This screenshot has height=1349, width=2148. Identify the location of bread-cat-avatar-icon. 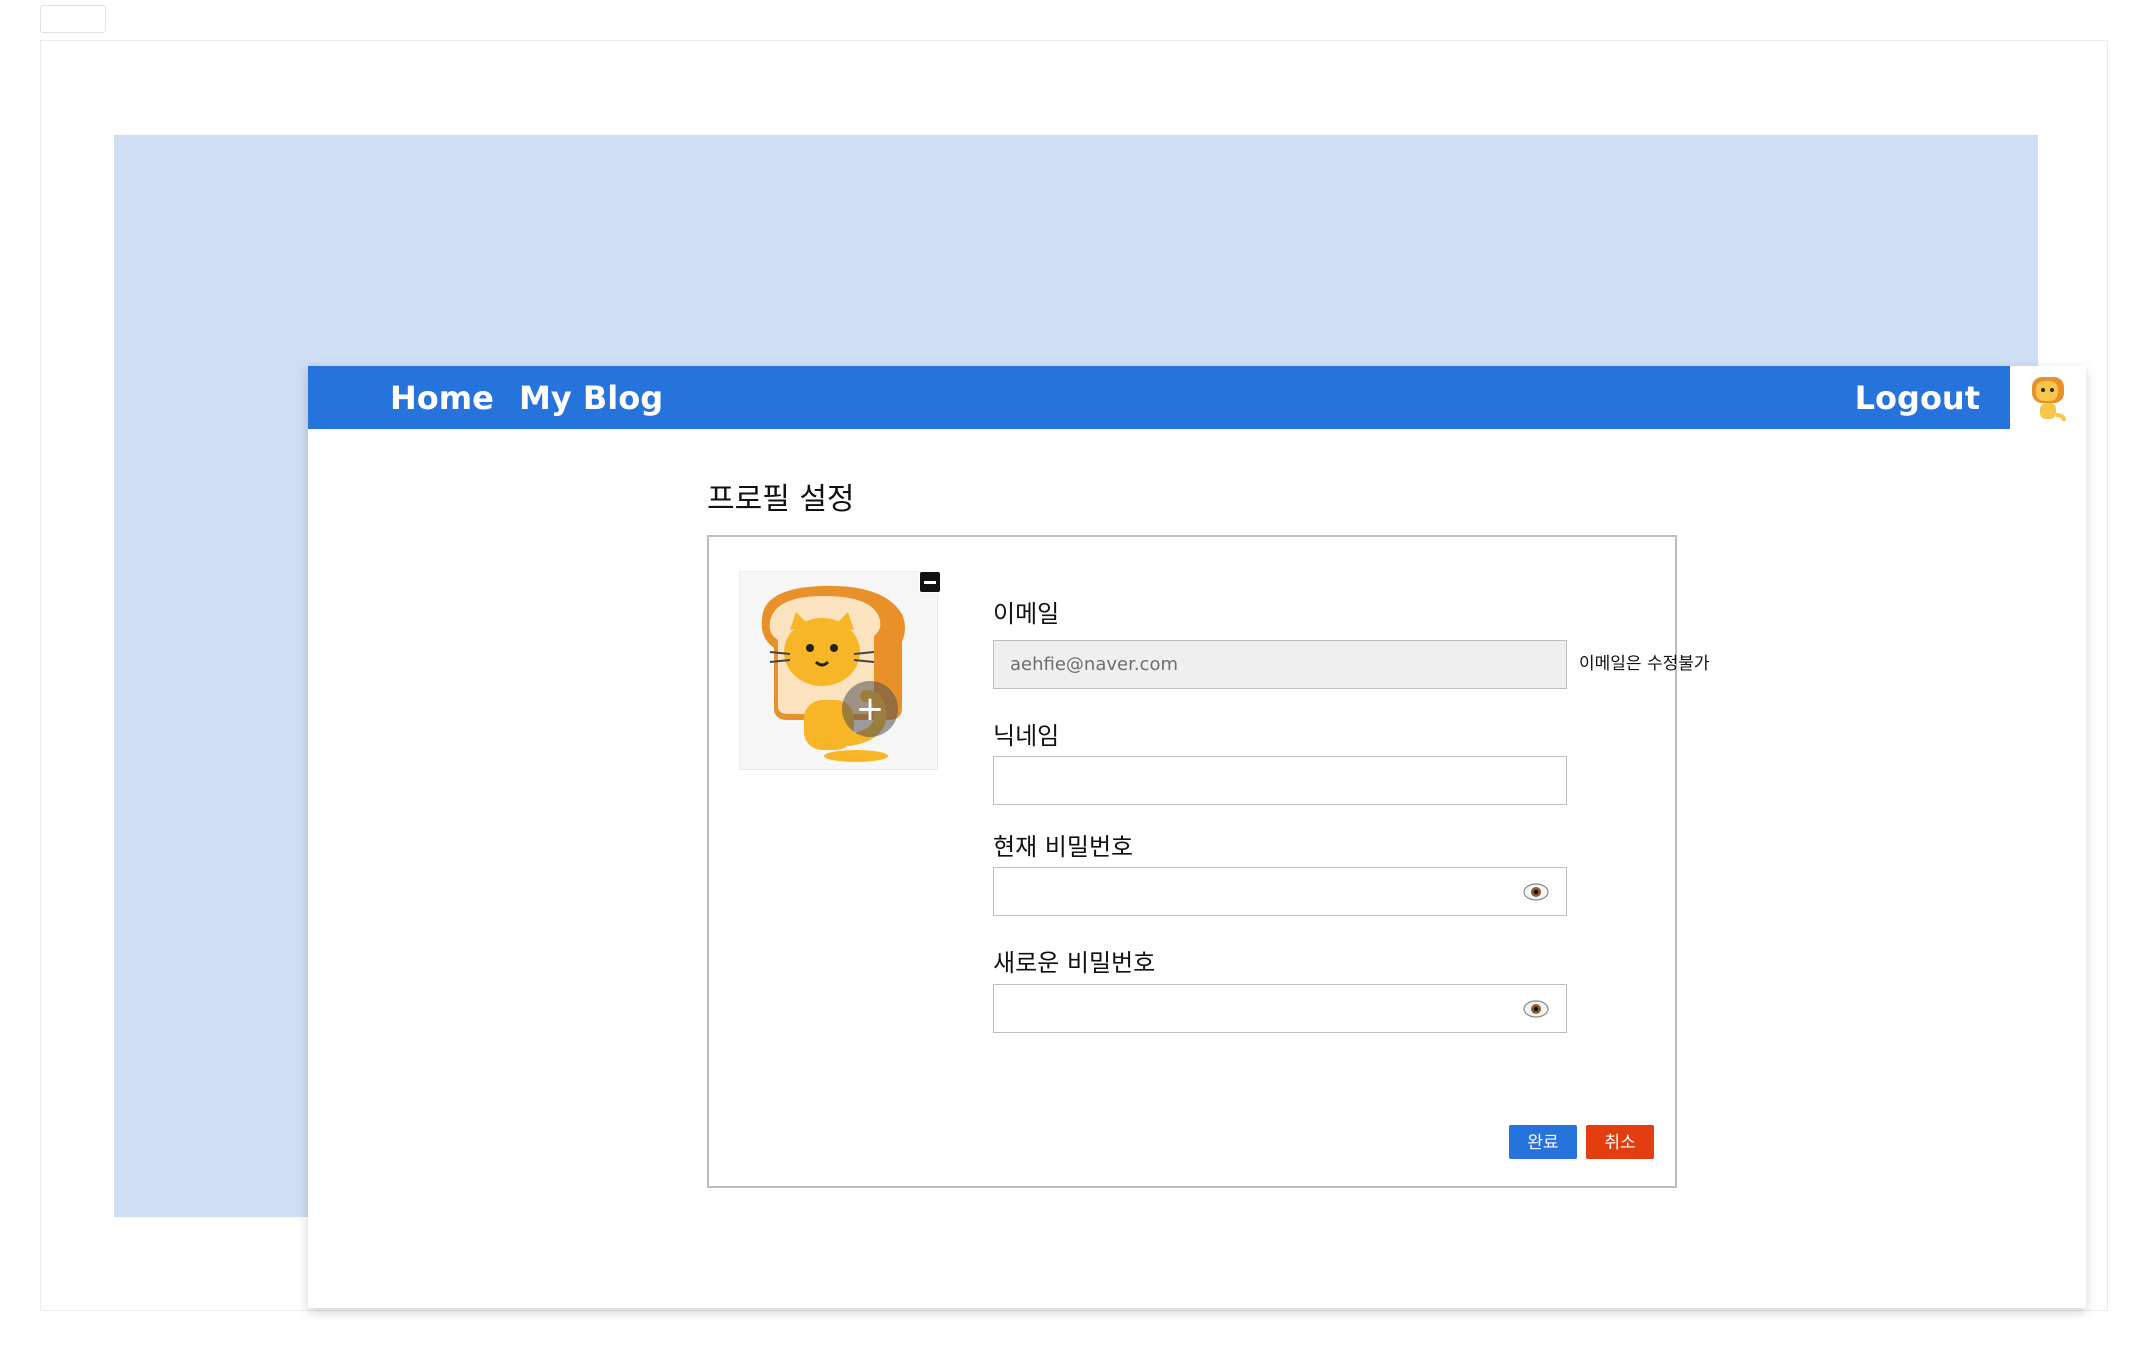
(2049, 398).